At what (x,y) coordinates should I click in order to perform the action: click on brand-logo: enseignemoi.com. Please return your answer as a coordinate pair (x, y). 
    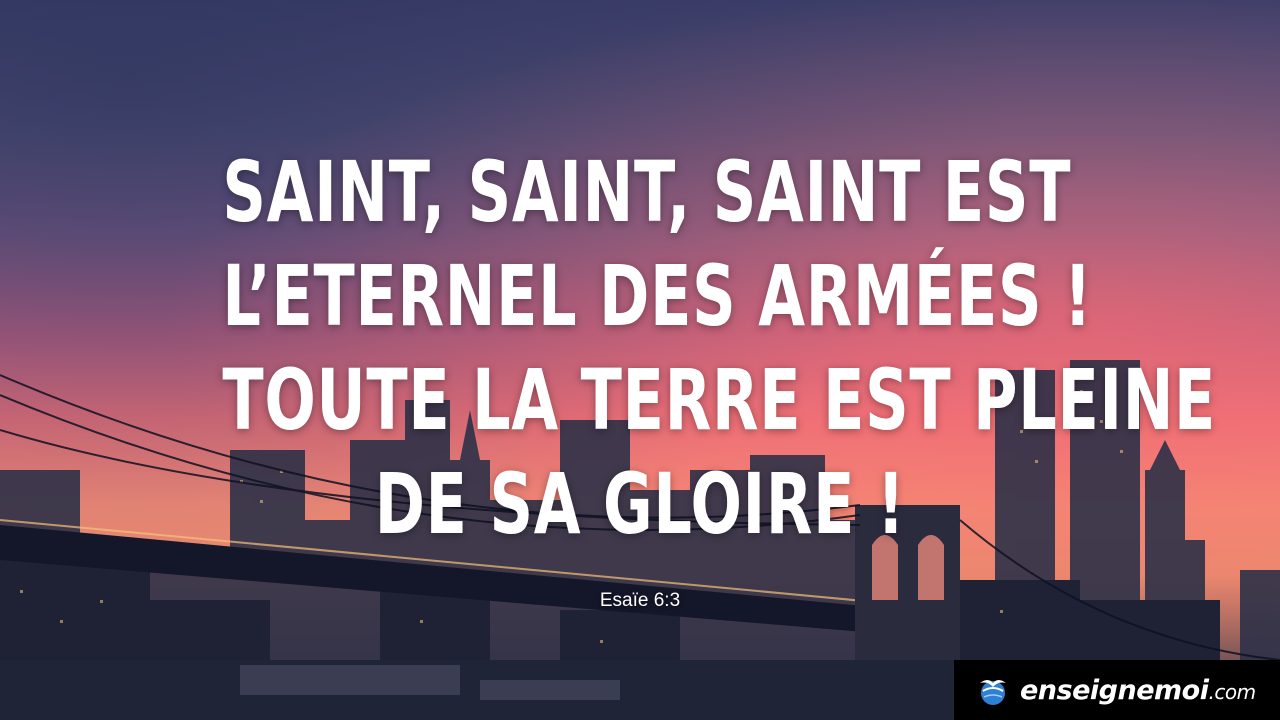
    Looking at the image, I should click on (1117, 690).